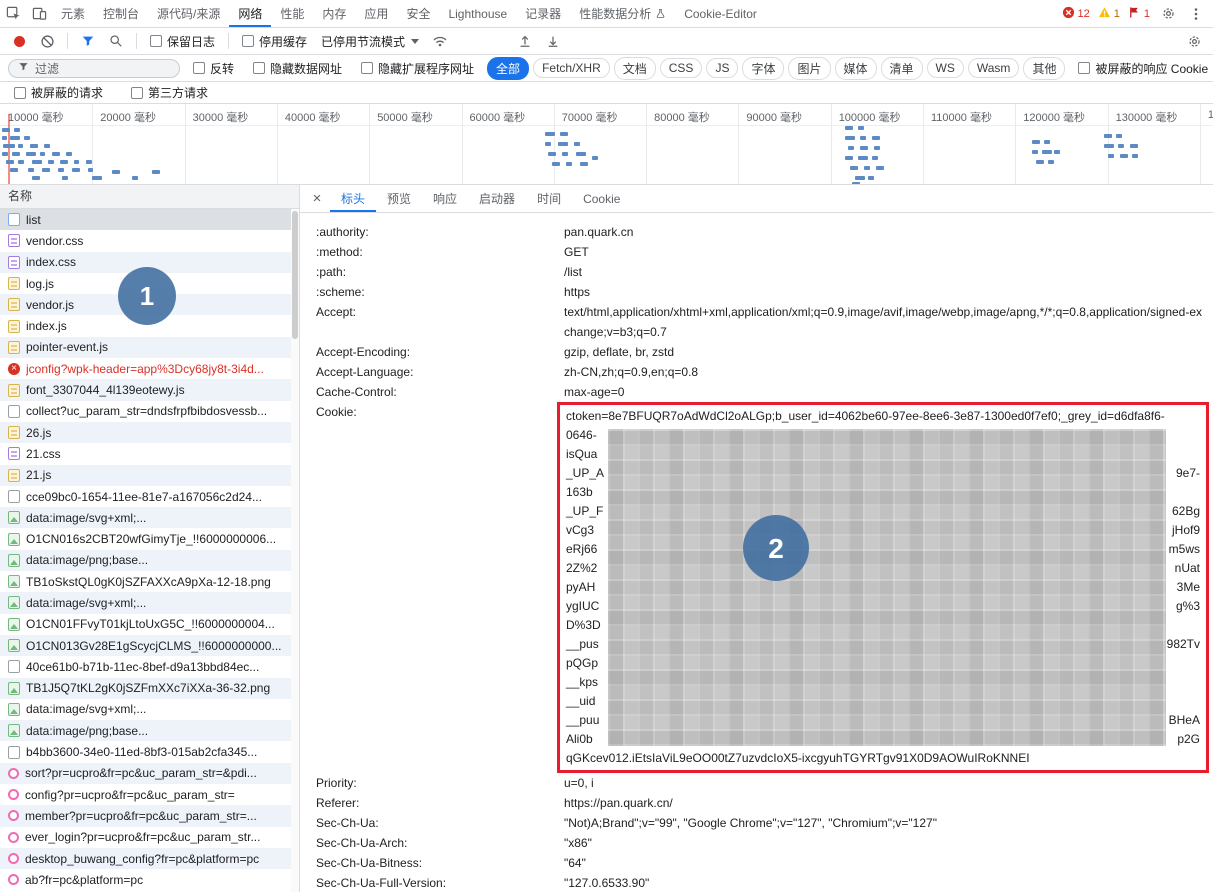  I want to click on import-har-button, so click(525, 41).